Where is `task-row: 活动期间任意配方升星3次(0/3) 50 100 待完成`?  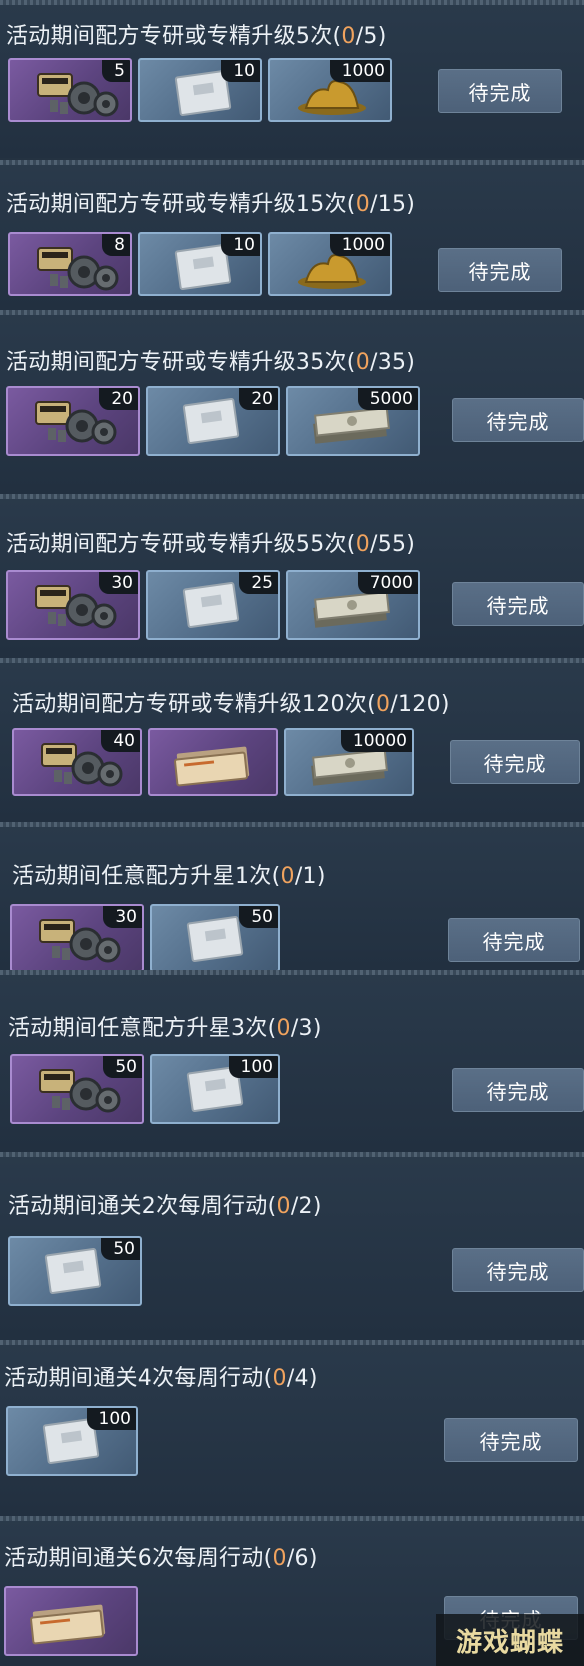 task-row: 活动期间任意配方升星3次(0/3) 50 100 待完成 is located at coordinates (292, 1061).